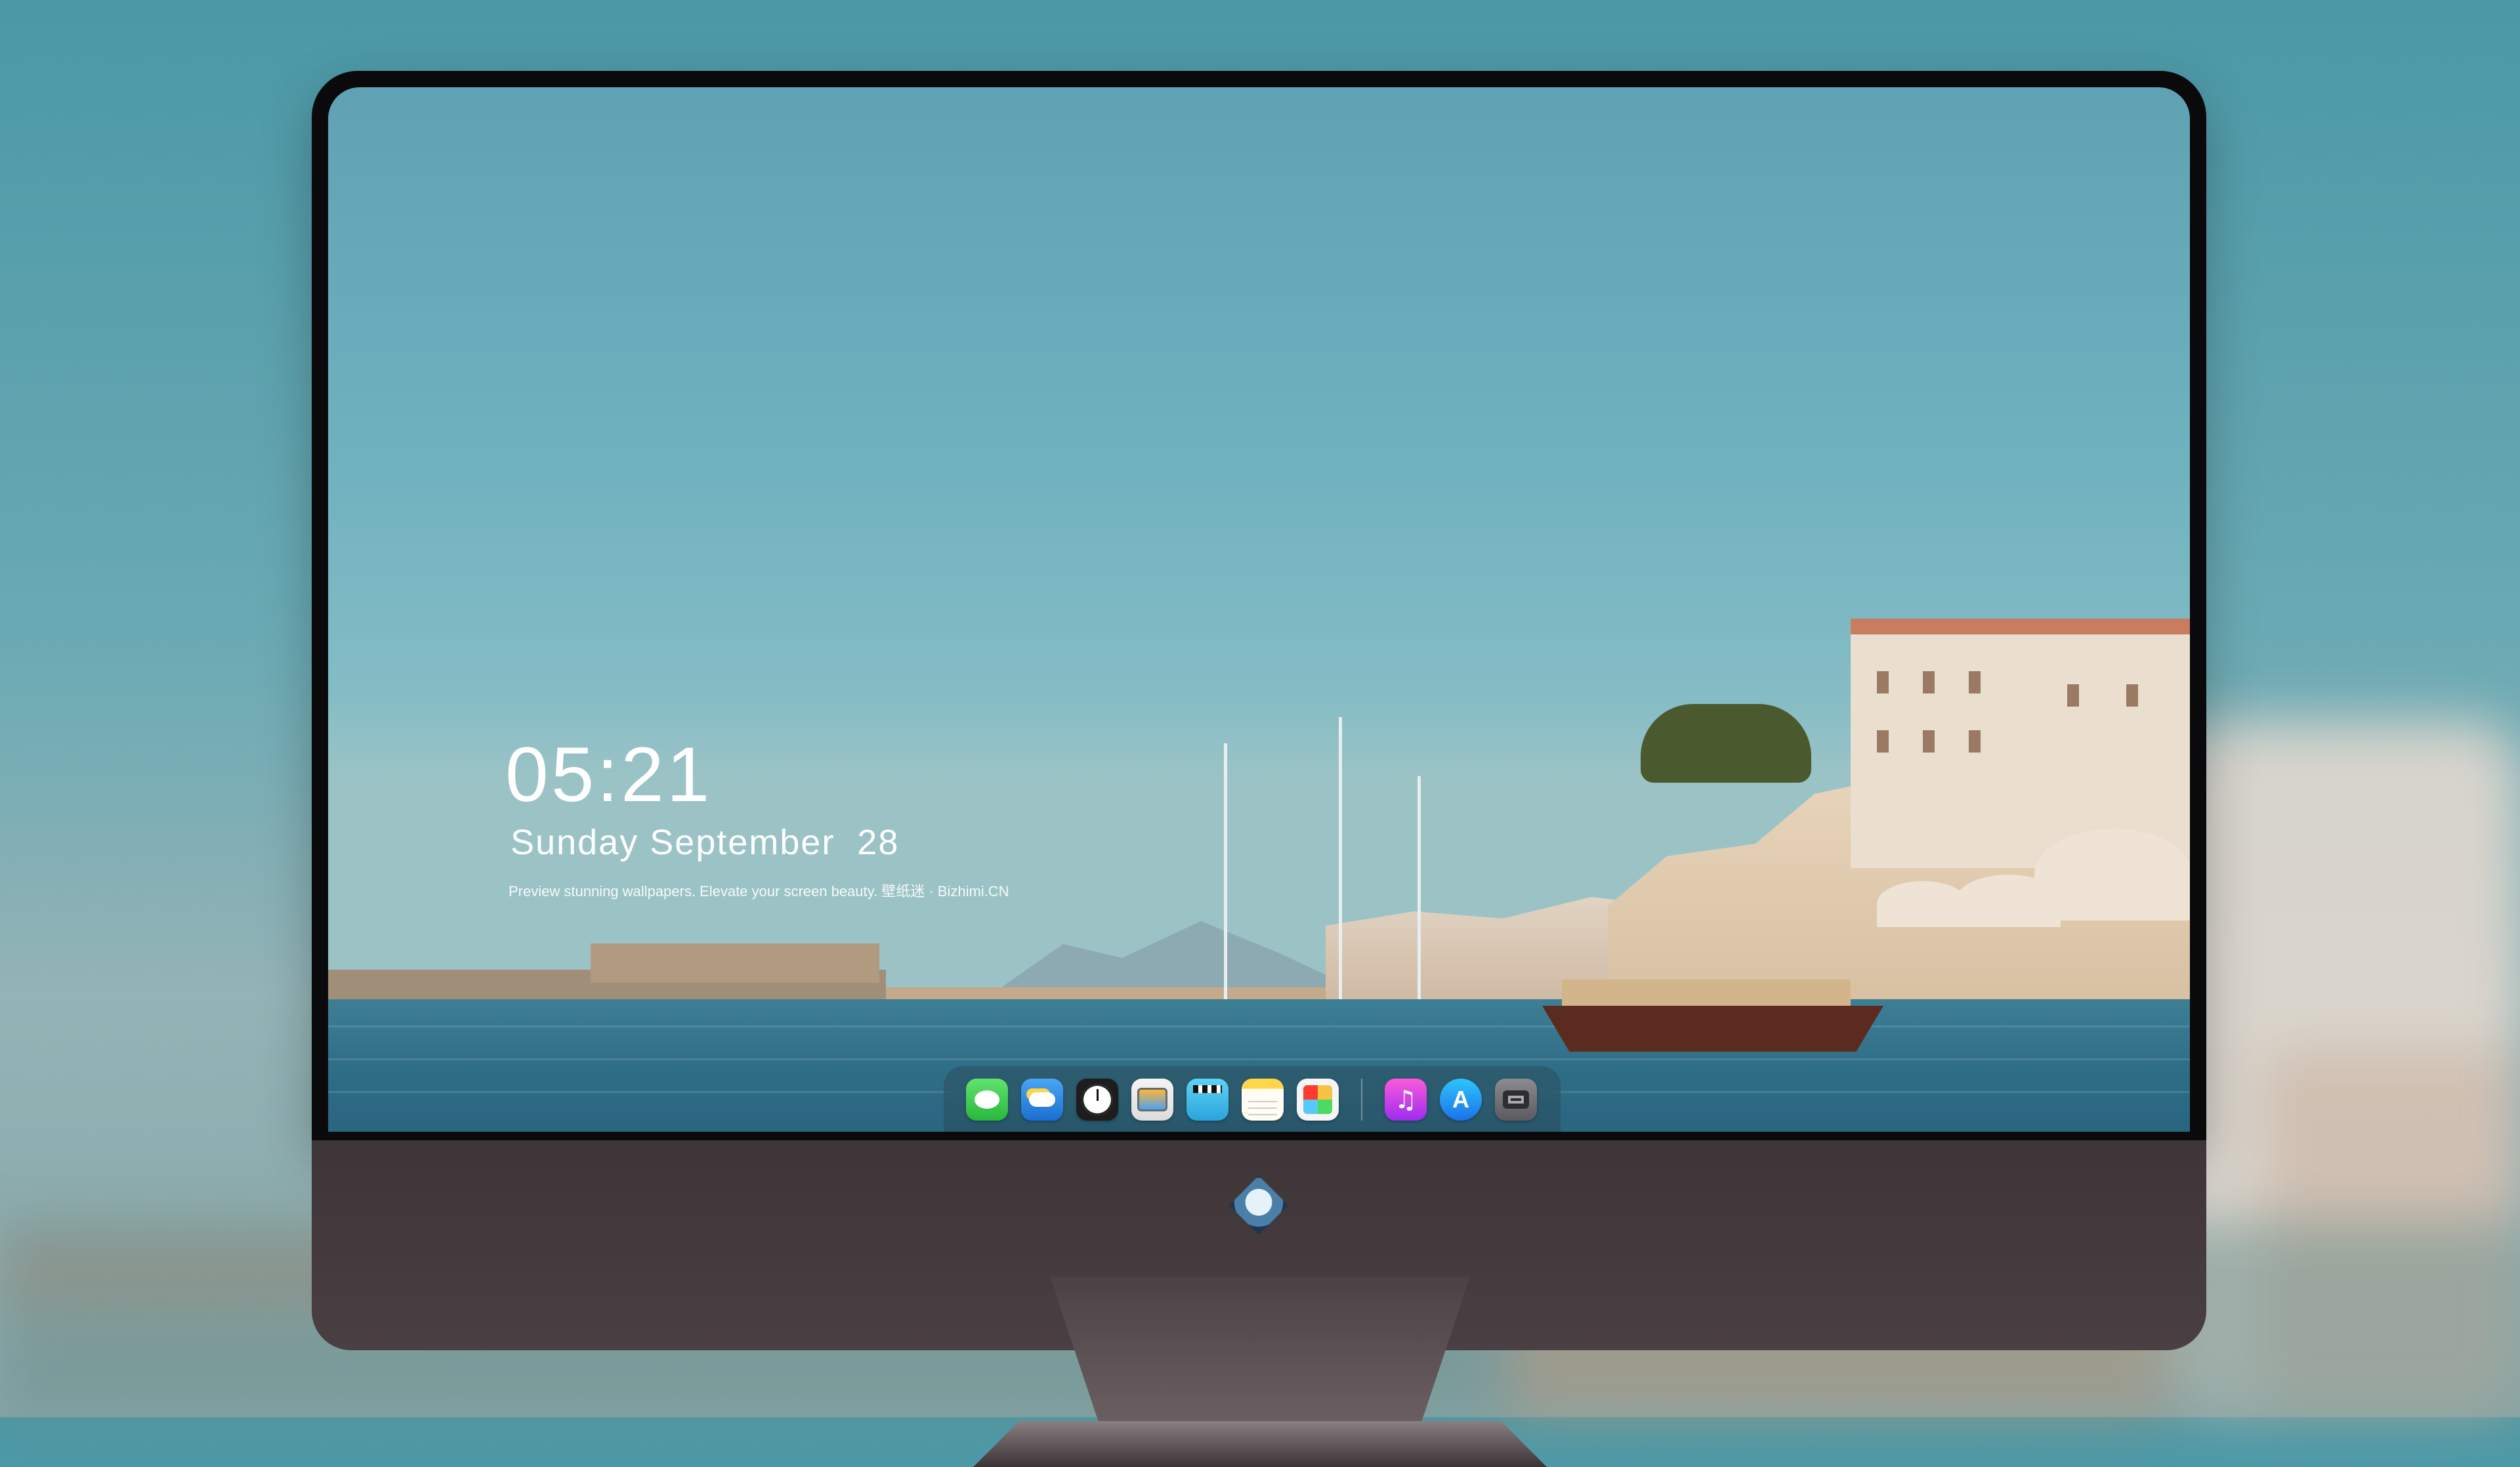  I want to click on clock-icon, so click(1097, 1100).